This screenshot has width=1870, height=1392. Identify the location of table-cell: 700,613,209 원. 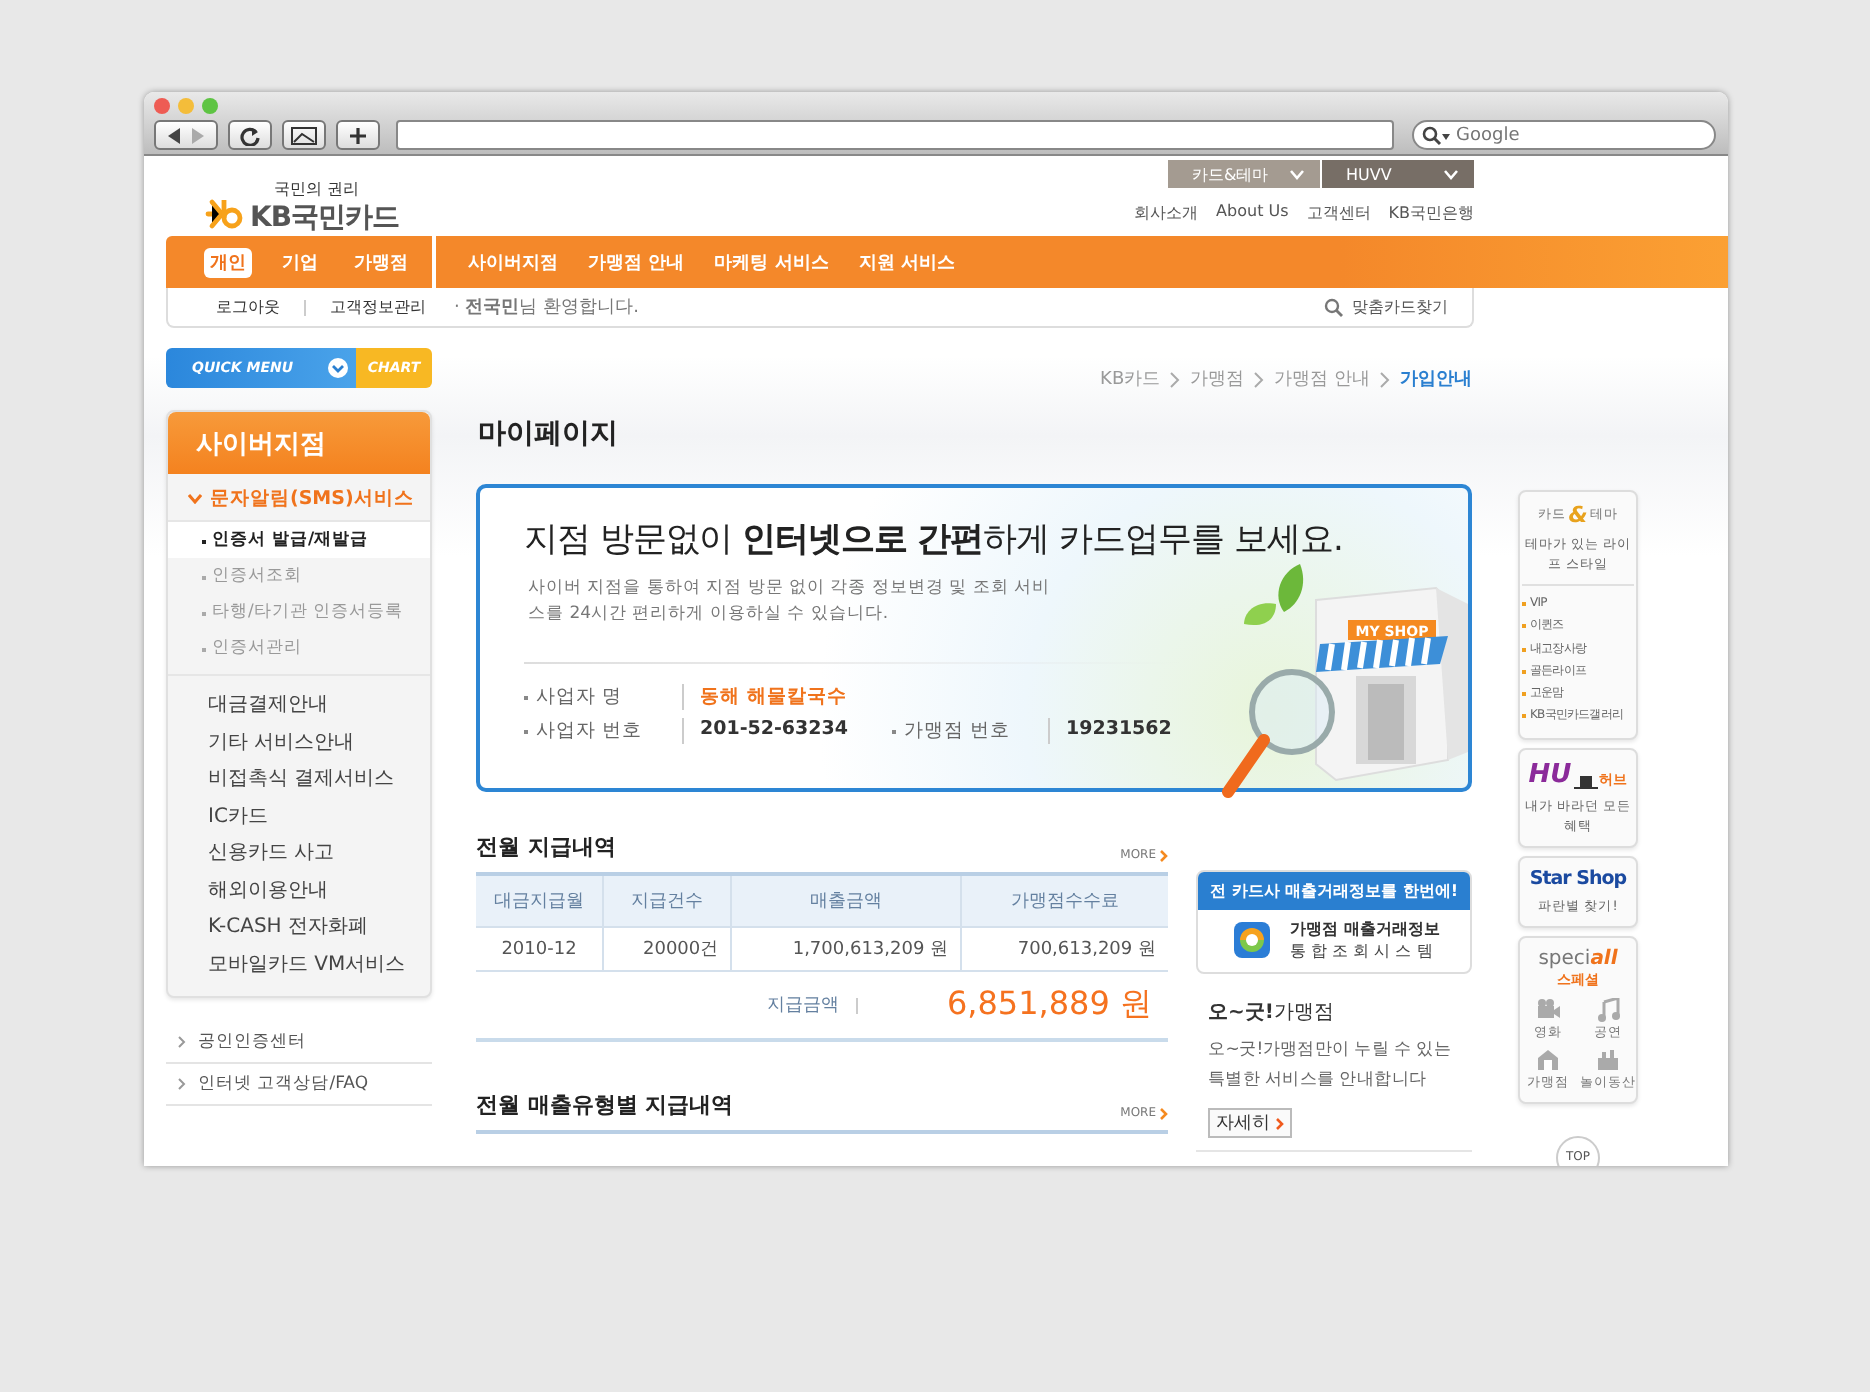
(1064, 949).